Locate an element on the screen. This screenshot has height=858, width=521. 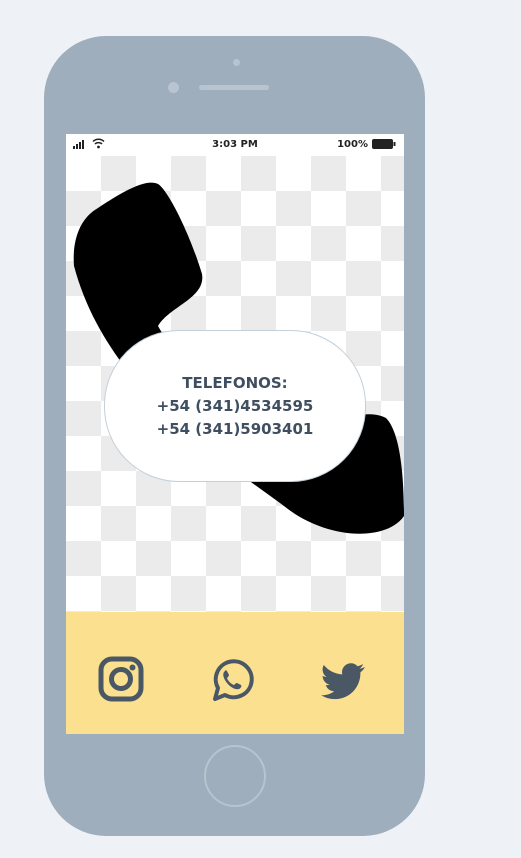
camera-dot is located at coordinates (236, 62).